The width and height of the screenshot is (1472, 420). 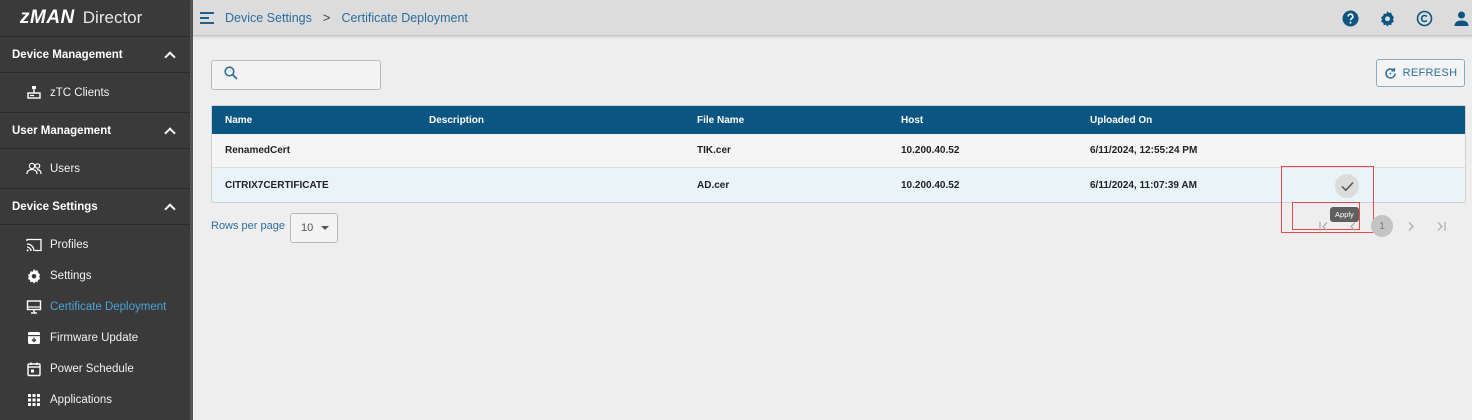 What do you see at coordinates (1424, 18) in the screenshot?
I see `copyright-icon` at bounding box center [1424, 18].